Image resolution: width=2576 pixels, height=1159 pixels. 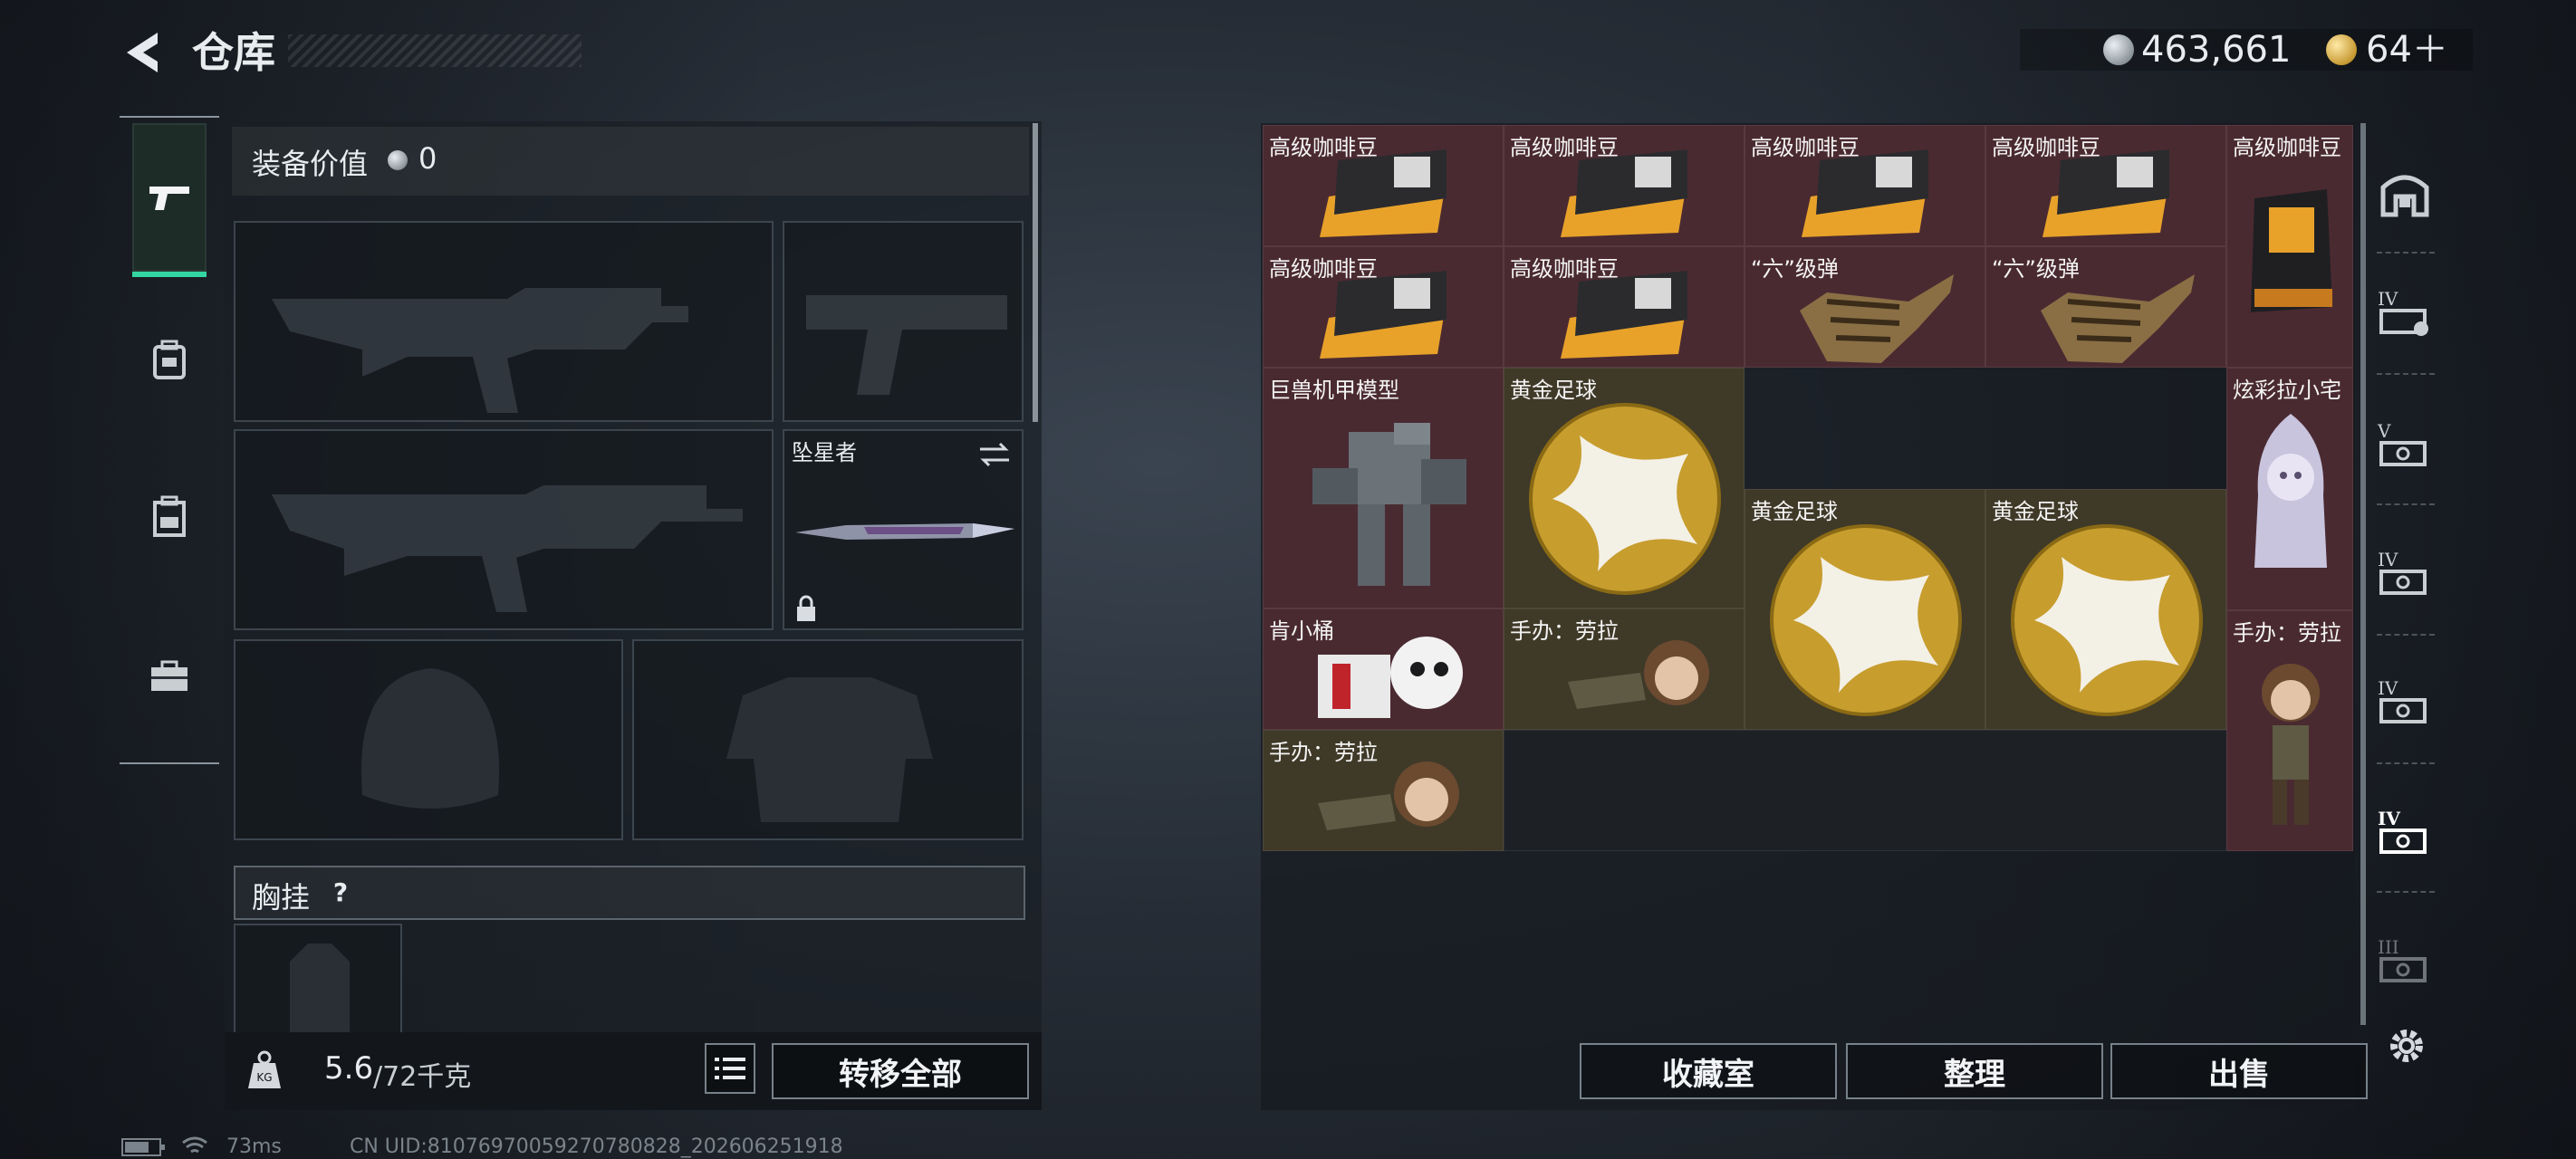 What do you see at coordinates (2289, 489) in the screenshot?
I see `item-colorful-figure: 炫彩拉小宅` at bounding box center [2289, 489].